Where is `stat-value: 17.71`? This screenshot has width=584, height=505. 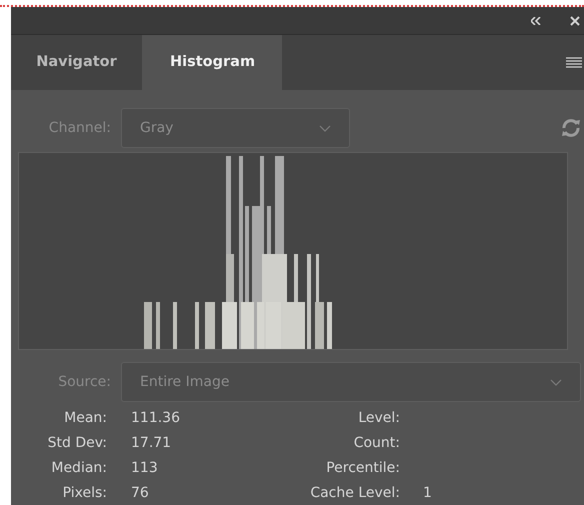
stat-value: 17.71 is located at coordinates (151, 443).